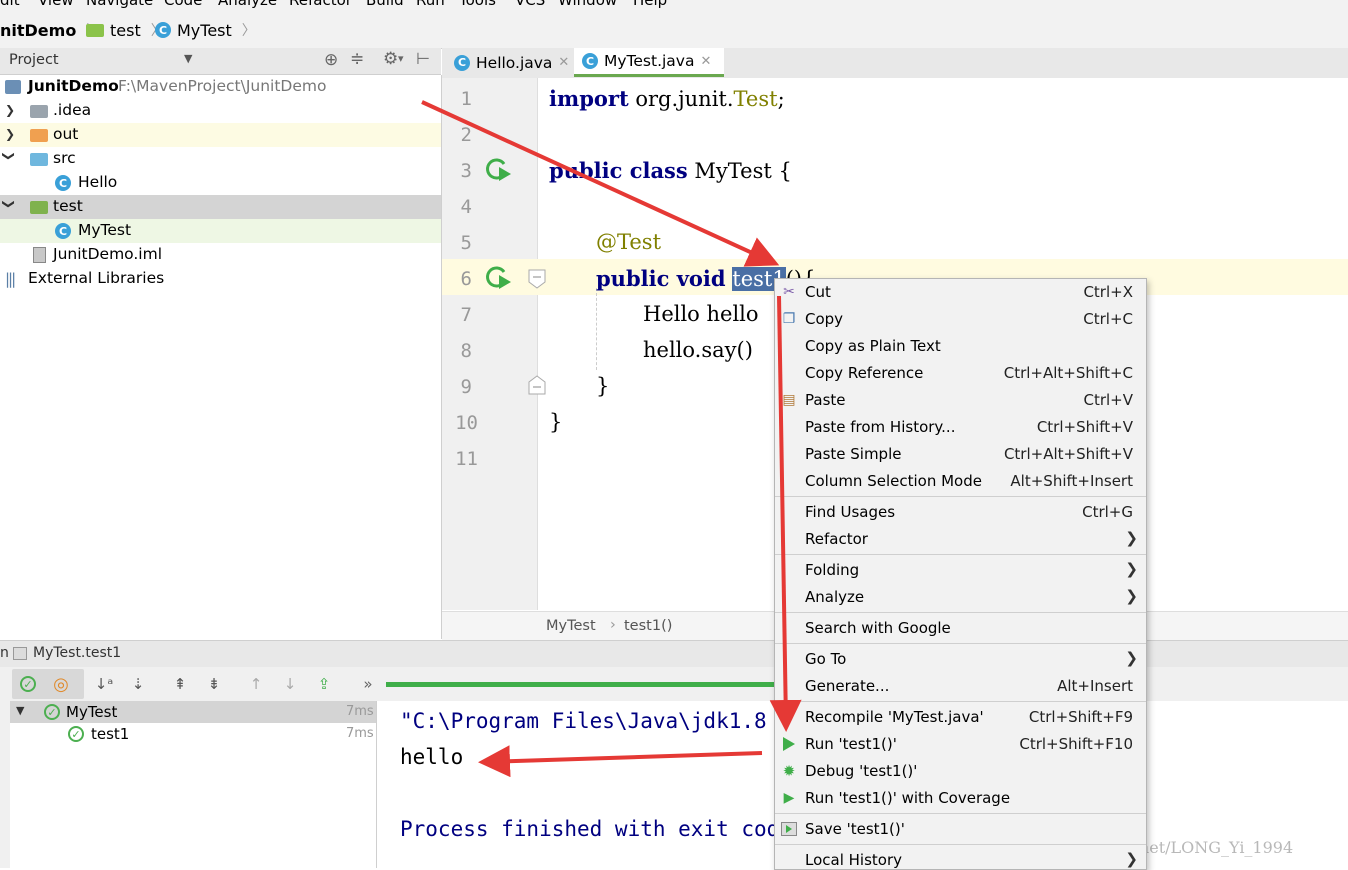  Describe the element at coordinates (960, 319) in the screenshot. I see `menu-item-copy: ❐ Copy Ctrl+C` at that location.